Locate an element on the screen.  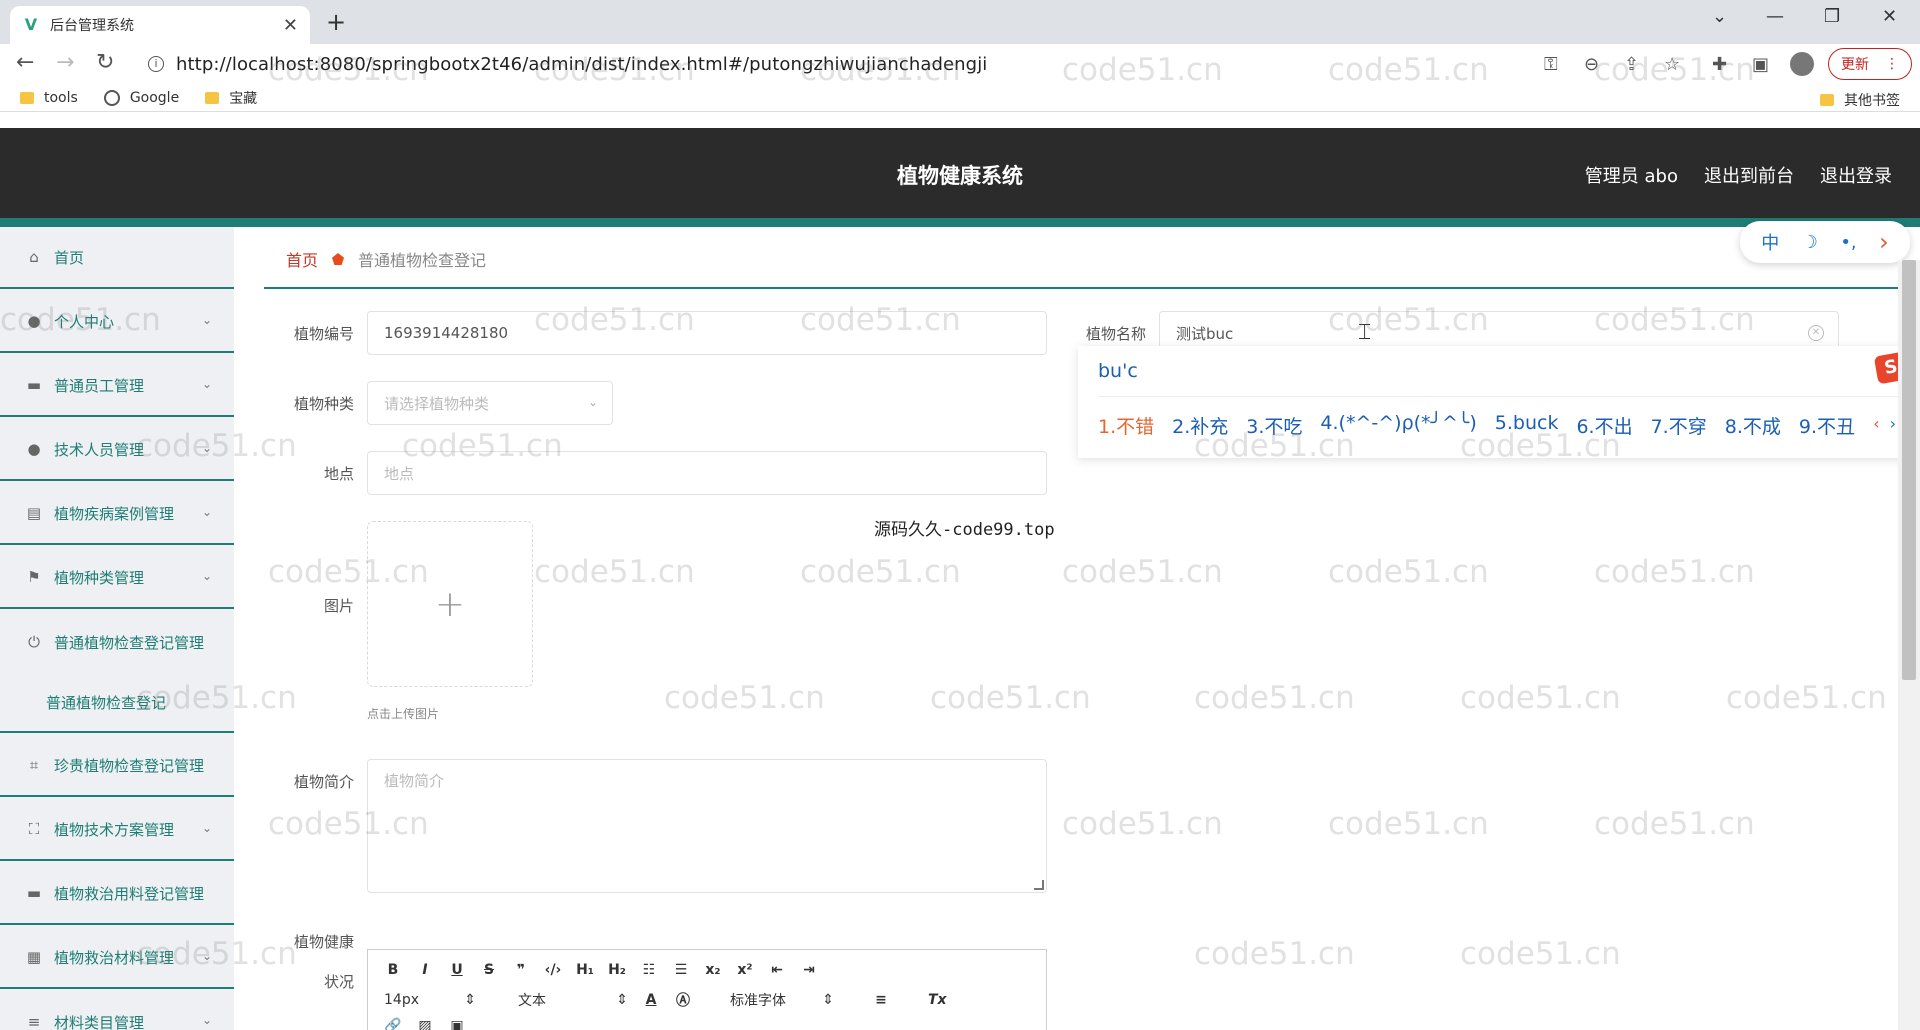
other-bookmarks: 其他书签 is located at coordinates (1860, 100).